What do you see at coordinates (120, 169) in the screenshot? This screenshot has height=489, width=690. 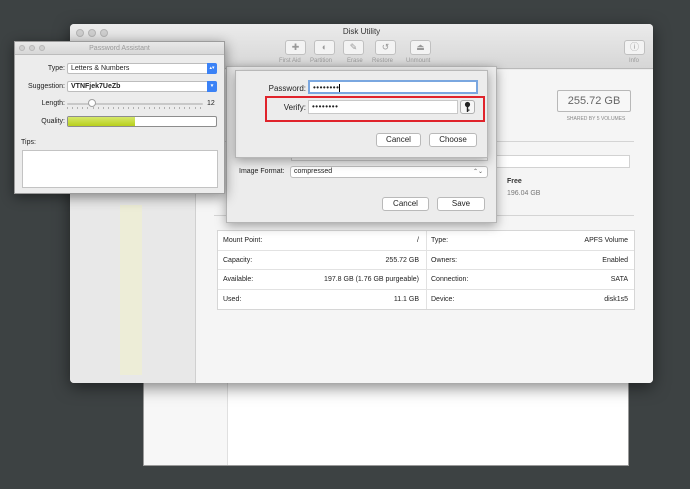 I see `tips-text-area` at bounding box center [120, 169].